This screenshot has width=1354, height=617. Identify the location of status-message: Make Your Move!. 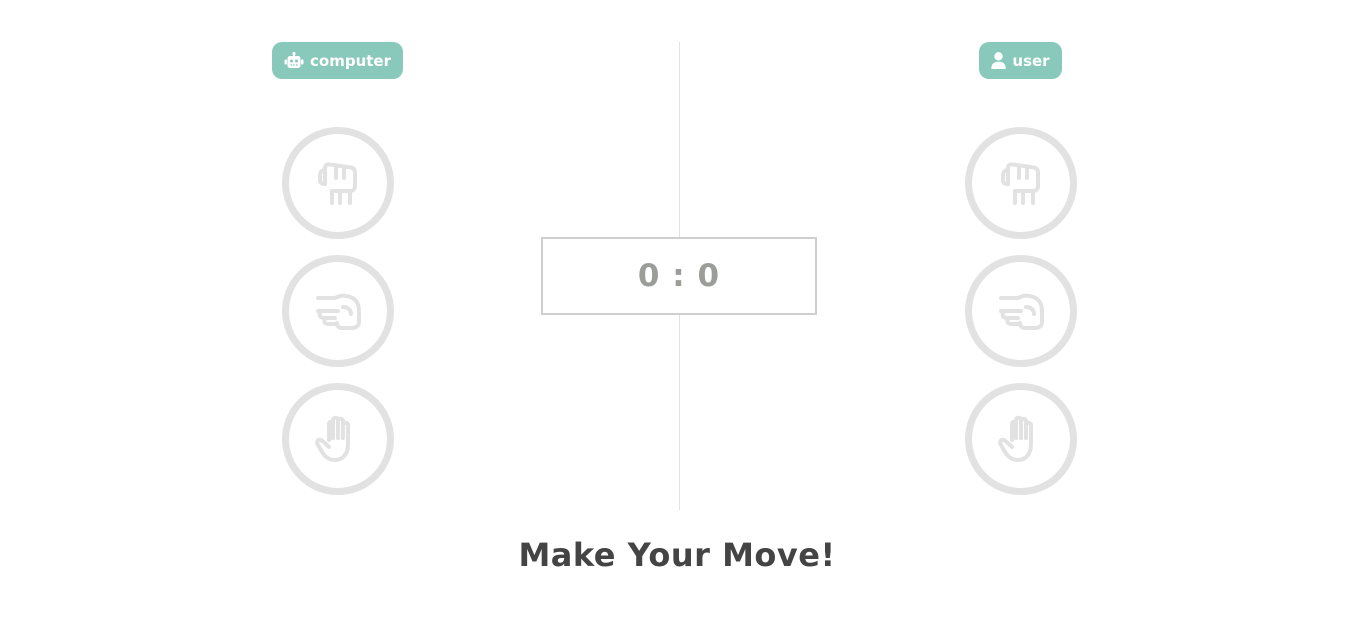
(677, 555).